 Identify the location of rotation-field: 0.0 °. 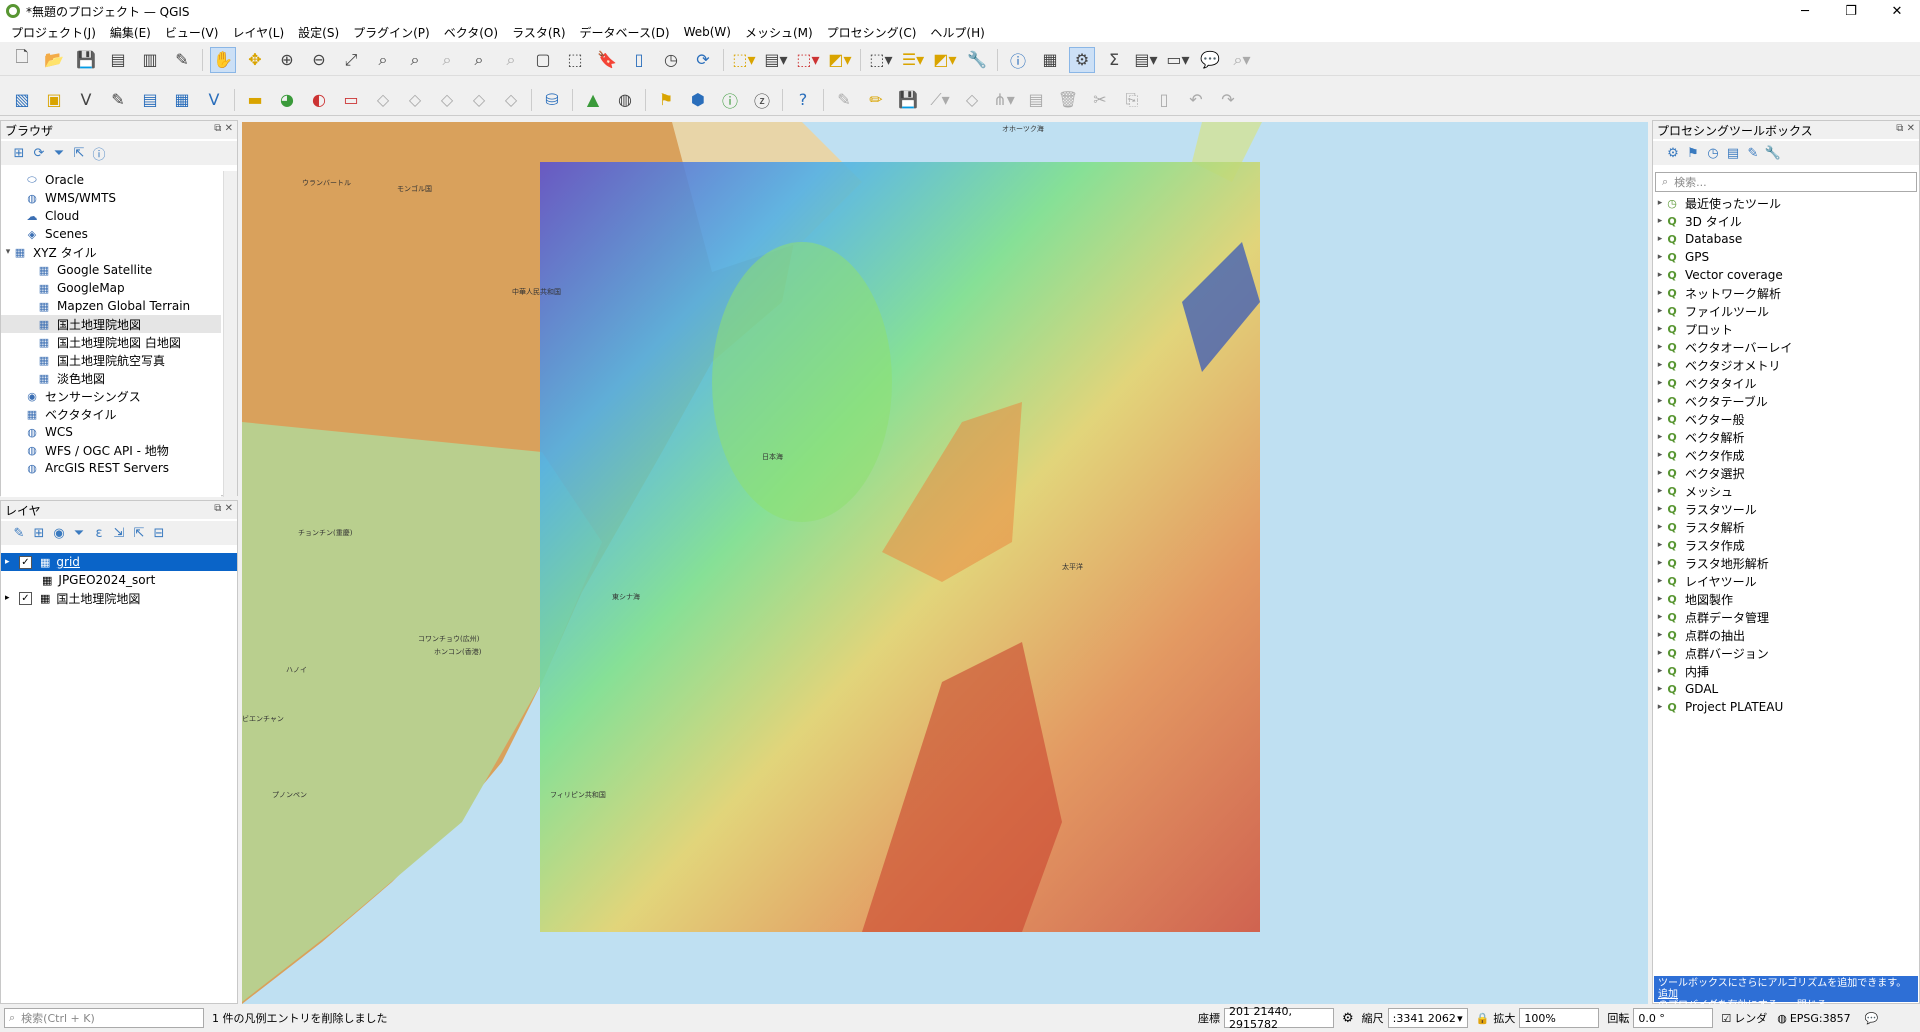
(1673, 1018).